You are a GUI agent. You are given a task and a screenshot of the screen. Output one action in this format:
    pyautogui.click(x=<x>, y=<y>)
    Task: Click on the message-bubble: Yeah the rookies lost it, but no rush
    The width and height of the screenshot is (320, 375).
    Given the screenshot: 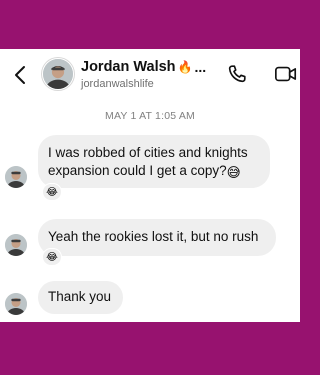 What is the action you would take?
    pyautogui.click(x=157, y=237)
    